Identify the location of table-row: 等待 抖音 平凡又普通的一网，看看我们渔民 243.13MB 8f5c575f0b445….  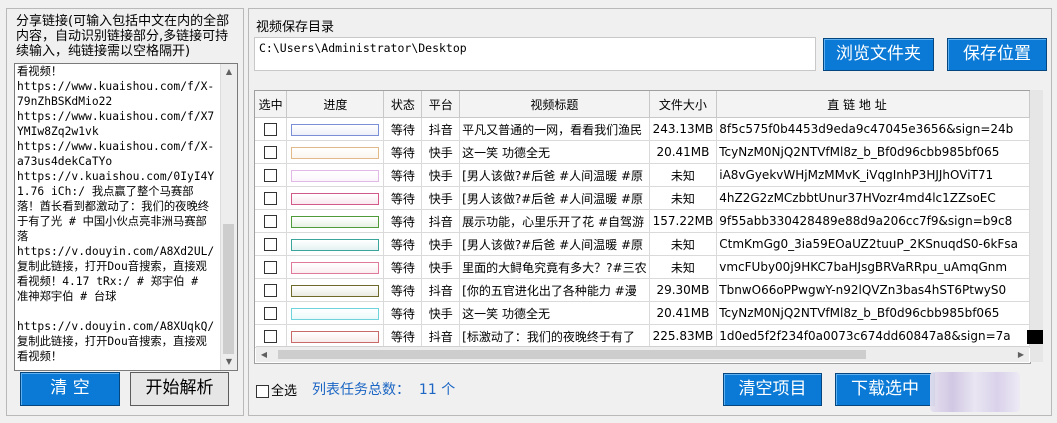
(642, 129).